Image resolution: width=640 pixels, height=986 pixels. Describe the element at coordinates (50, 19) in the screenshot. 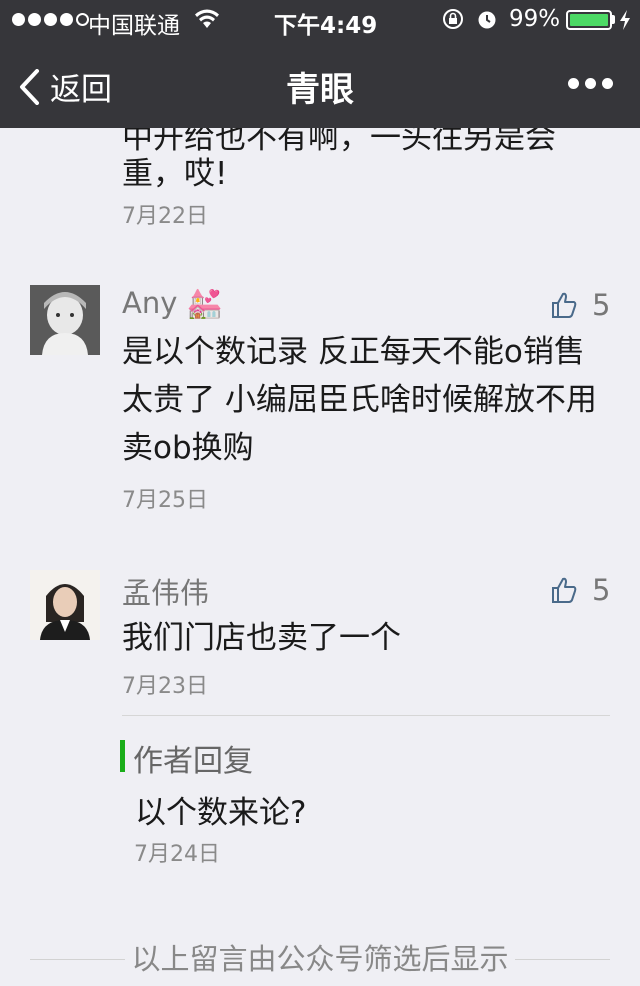

I see `signal-strength-icon` at that location.